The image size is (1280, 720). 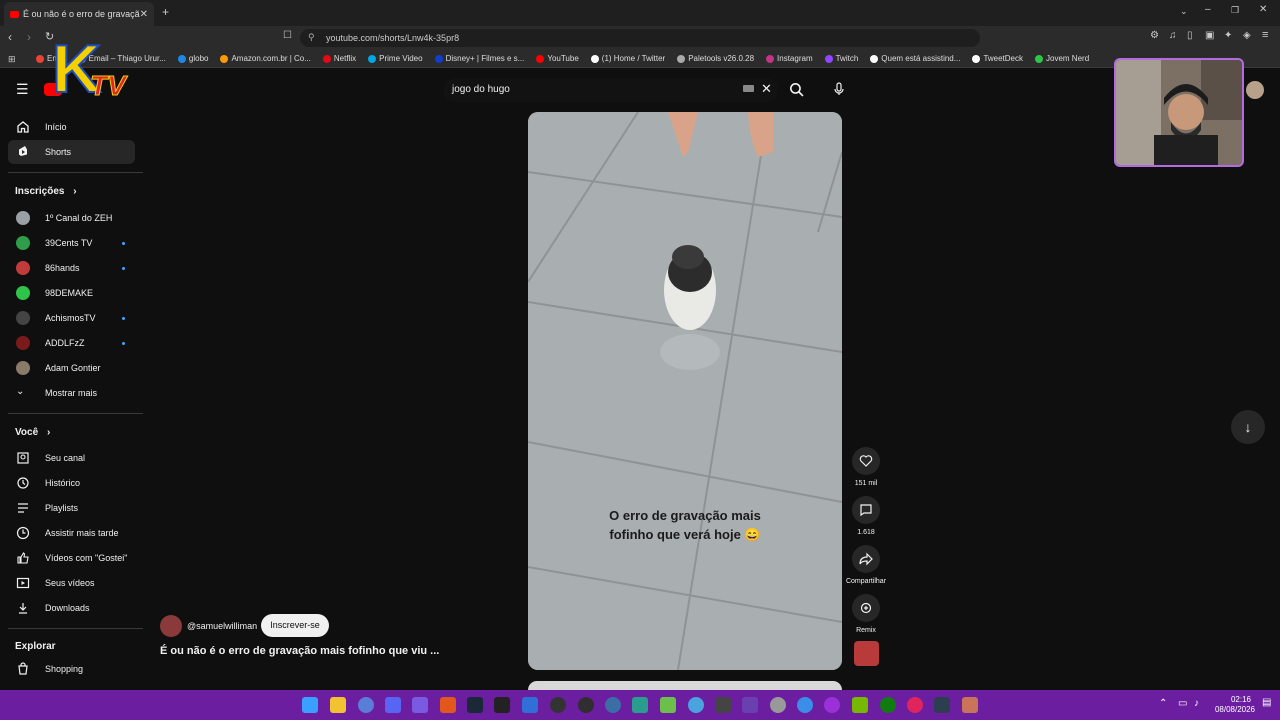 I want to click on extensions-icon: ⚙, so click(x=1154, y=35).